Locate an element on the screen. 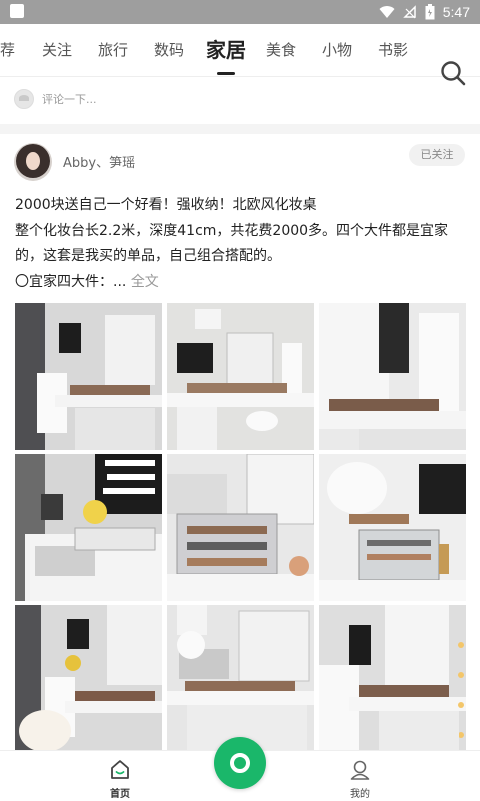 This screenshot has height=801, width=480. tab-home-living: 家居 is located at coordinates (226, 50).